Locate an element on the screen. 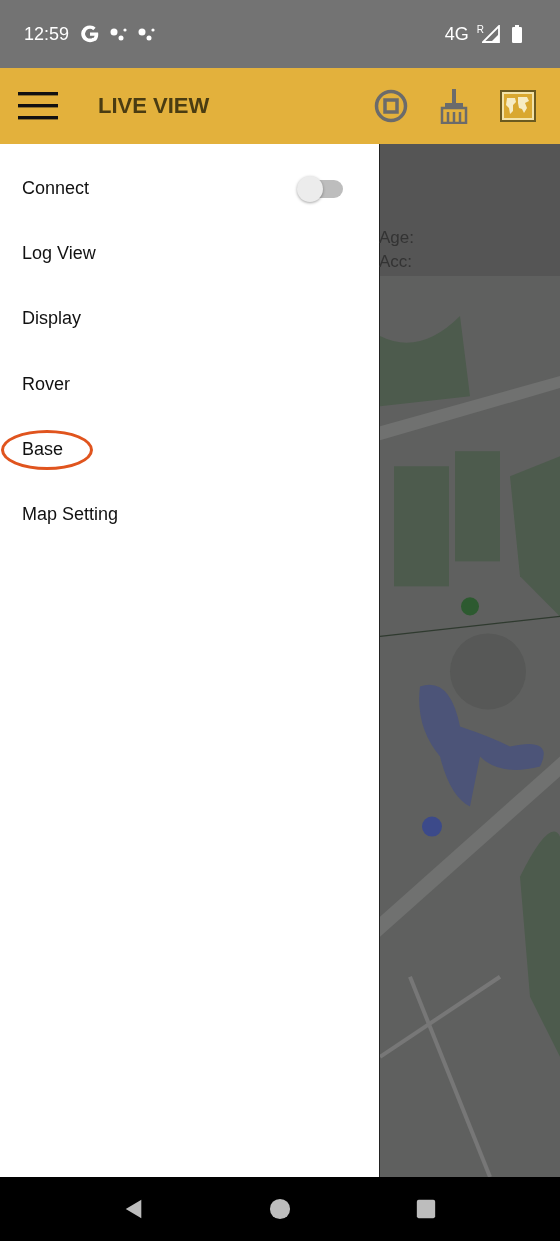 The height and width of the screenshot is (1241, 560). menu-item: Connect is located at coordinates (161, 189).